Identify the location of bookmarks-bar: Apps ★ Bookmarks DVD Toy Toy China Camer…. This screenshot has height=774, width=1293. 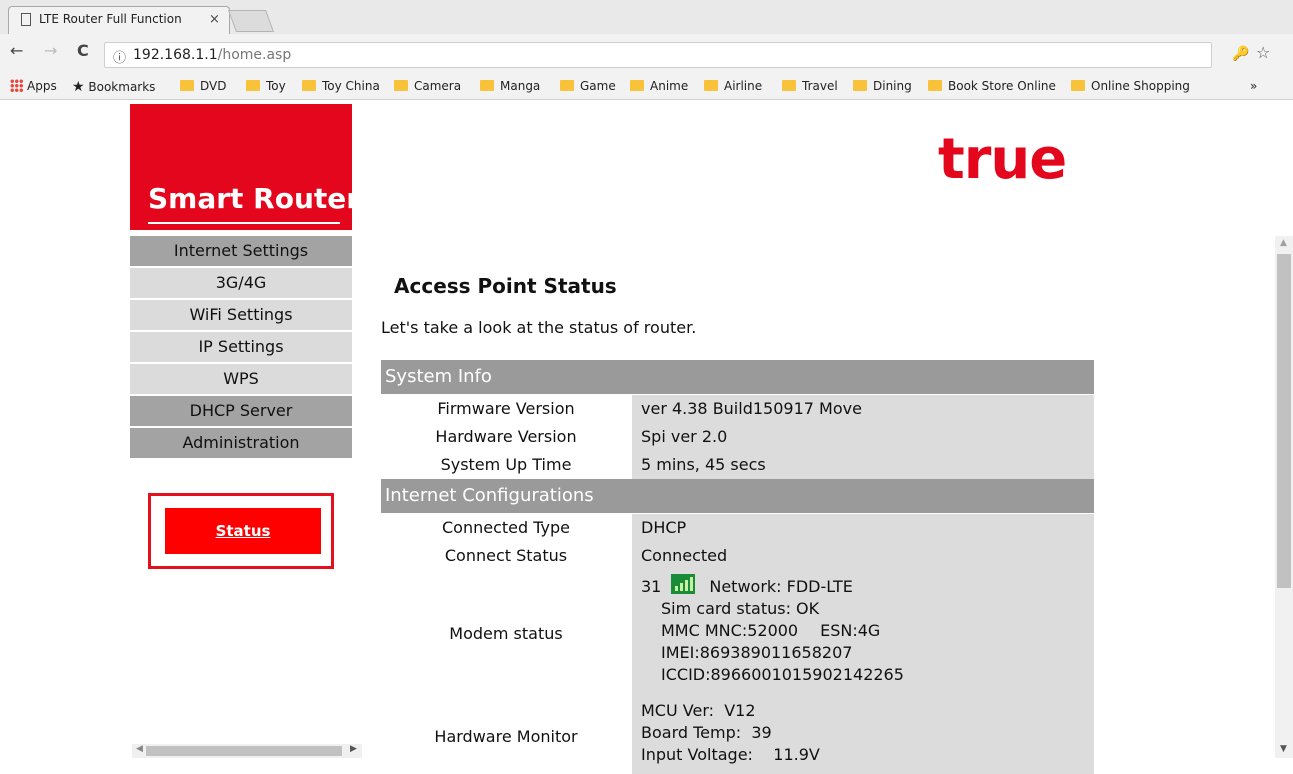
(646, 88).